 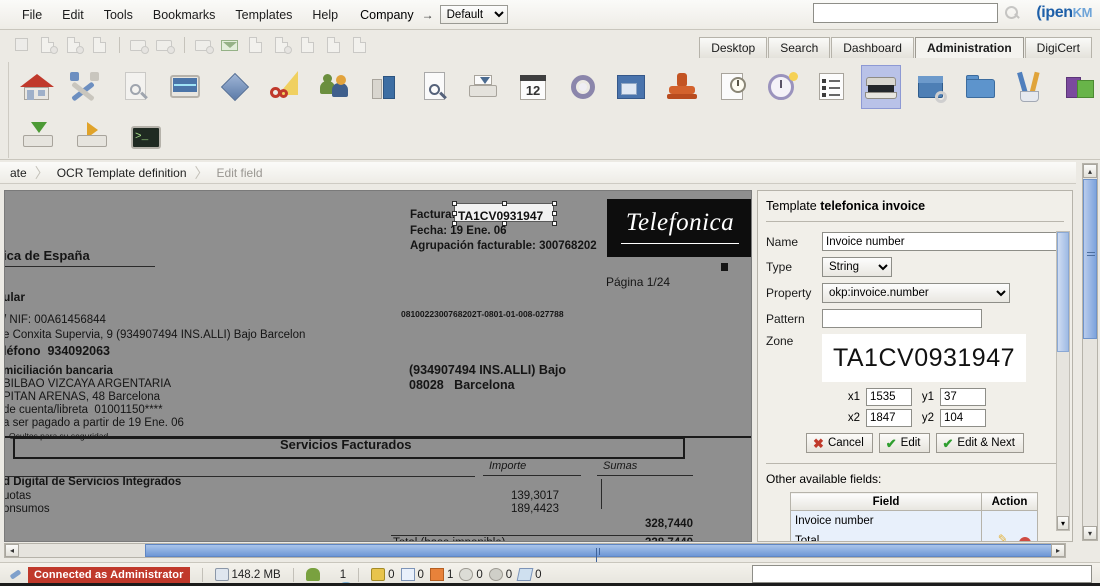 What do you see at coordinates (779, 267) in the screenshot?
I see `type-label: Type` at bounding box center [779, 267].